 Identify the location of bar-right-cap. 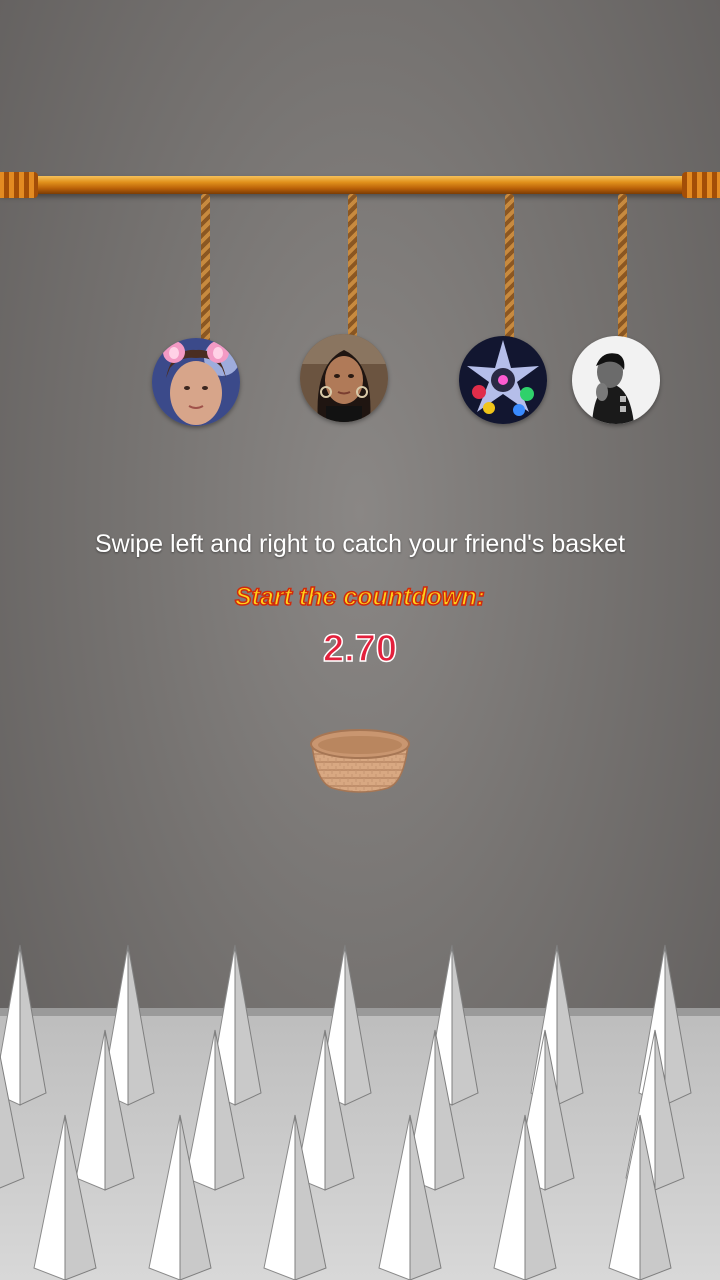
(701, 185).